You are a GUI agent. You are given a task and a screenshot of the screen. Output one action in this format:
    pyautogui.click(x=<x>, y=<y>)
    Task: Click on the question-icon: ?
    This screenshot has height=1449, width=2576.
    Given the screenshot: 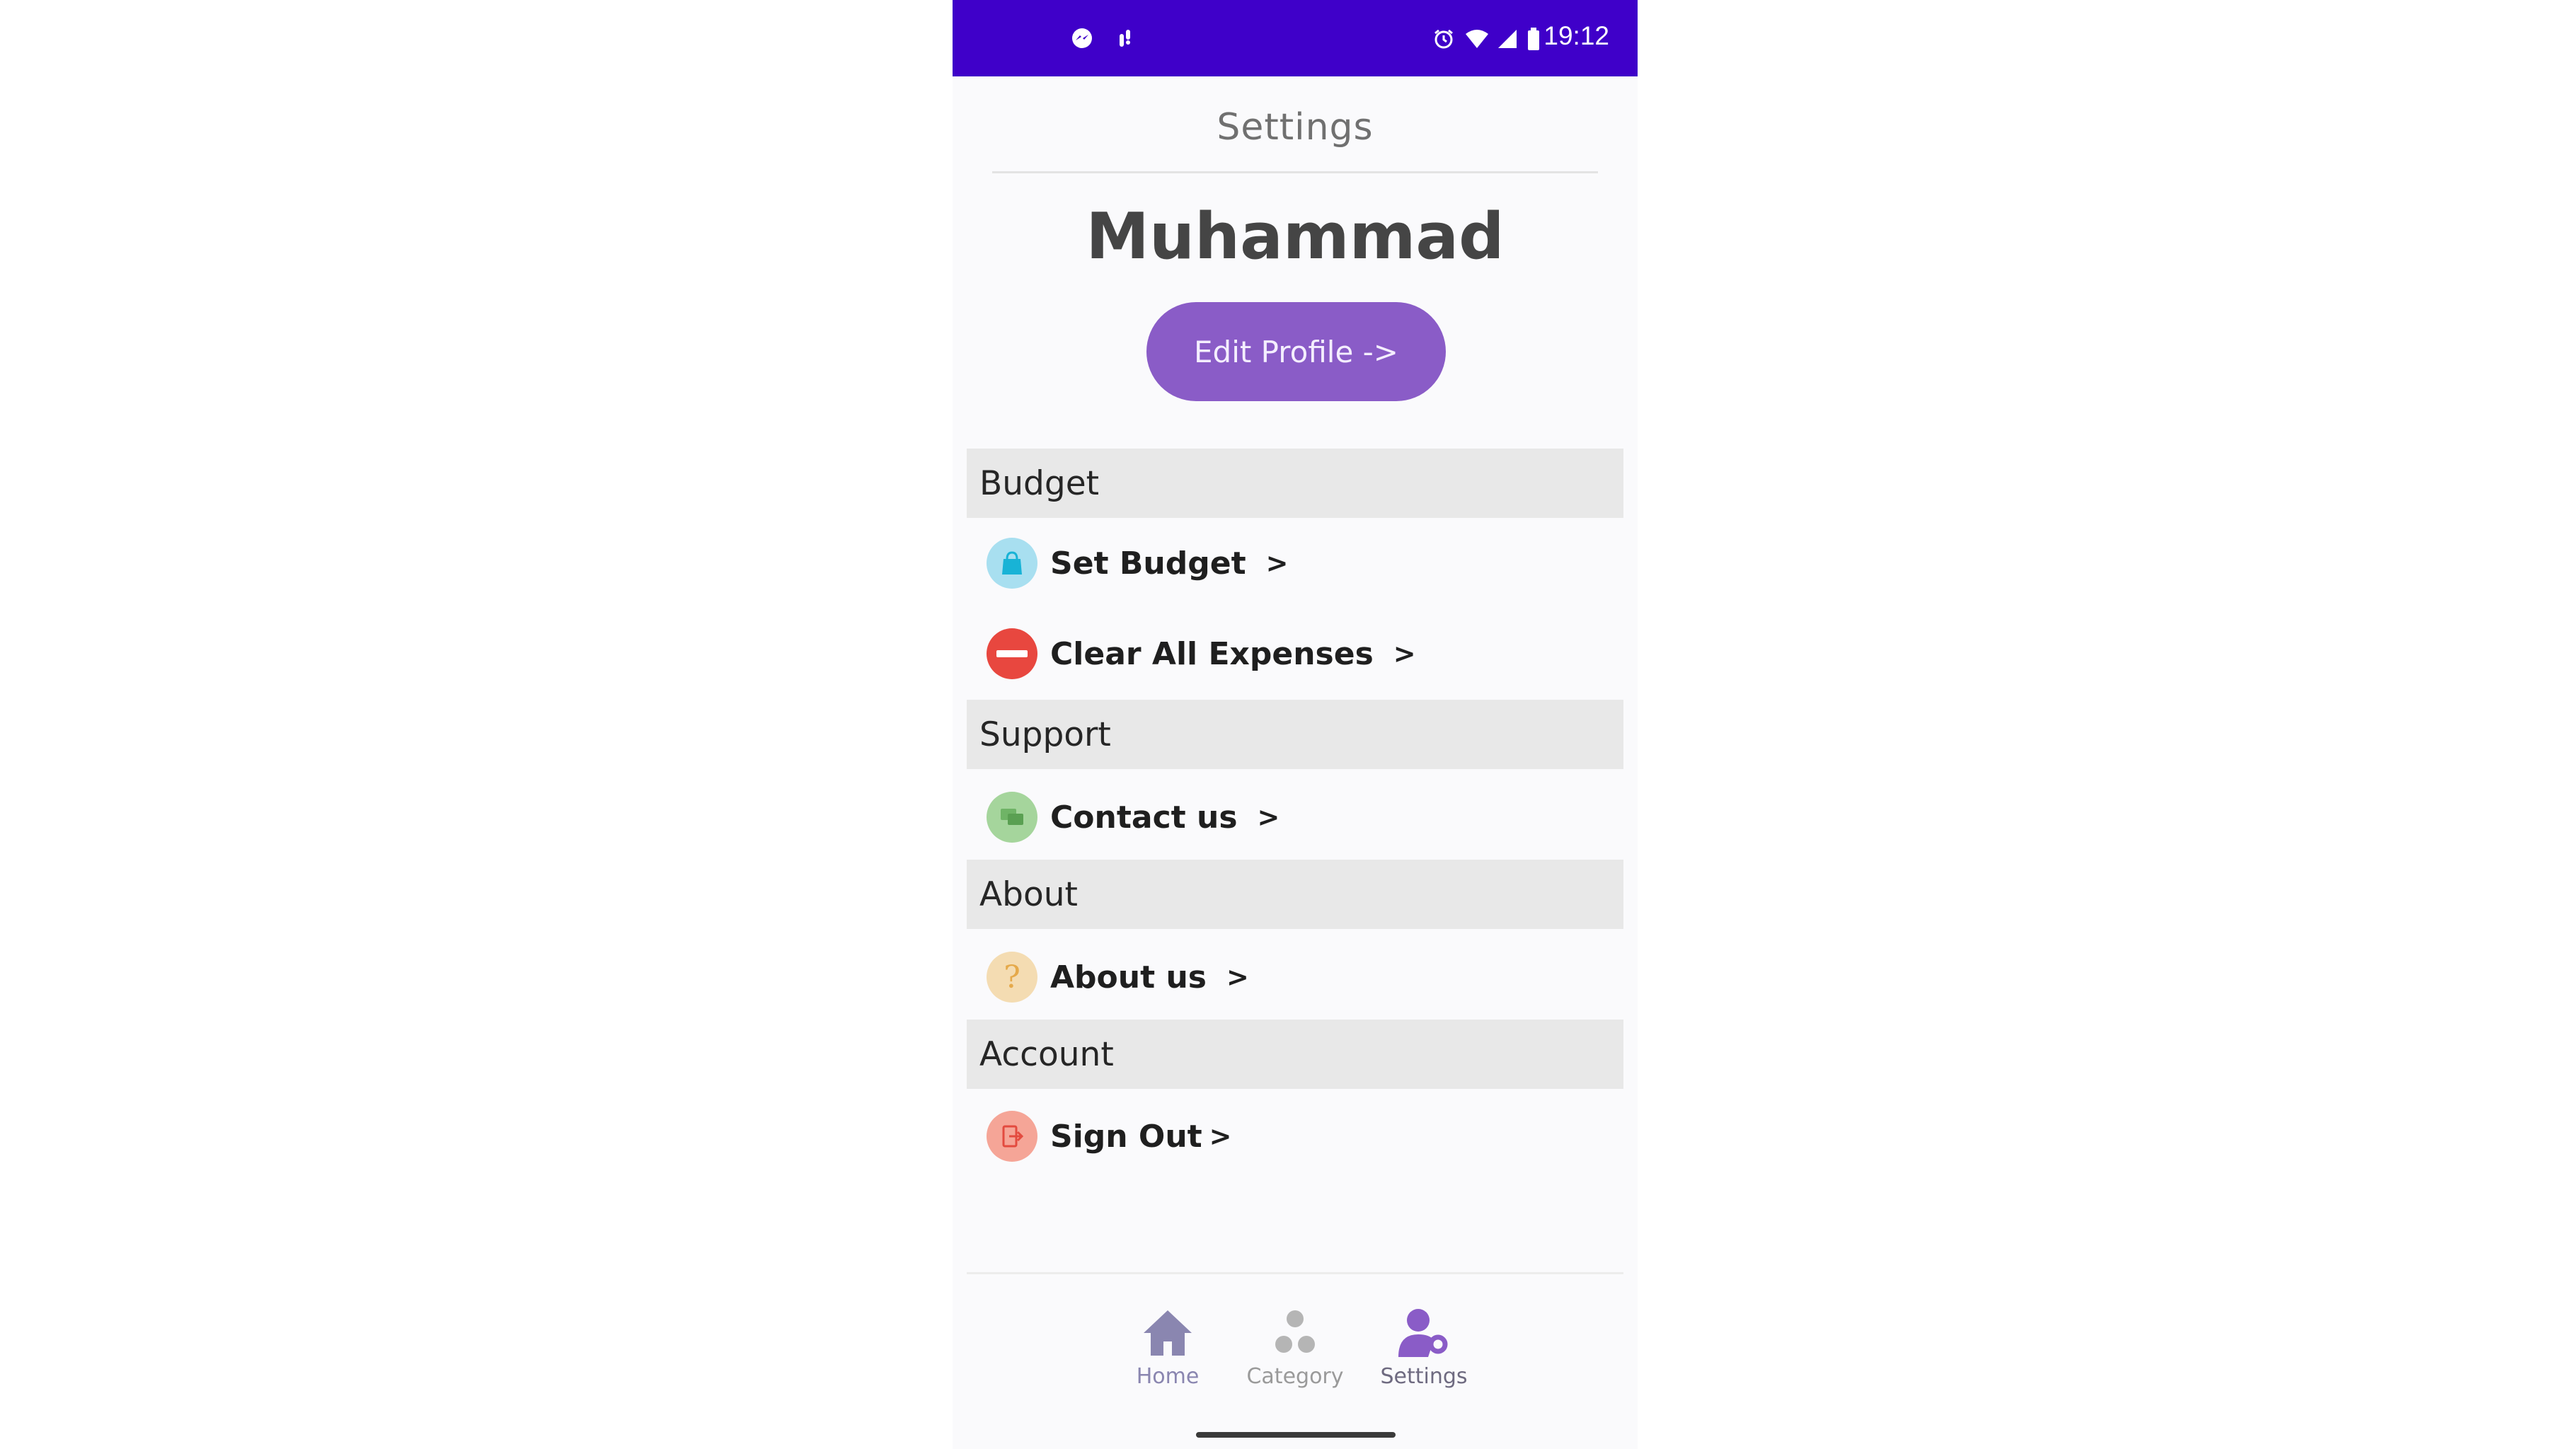 What is the action you would take?
    pyautogui.click(x=1012, y=978)
    